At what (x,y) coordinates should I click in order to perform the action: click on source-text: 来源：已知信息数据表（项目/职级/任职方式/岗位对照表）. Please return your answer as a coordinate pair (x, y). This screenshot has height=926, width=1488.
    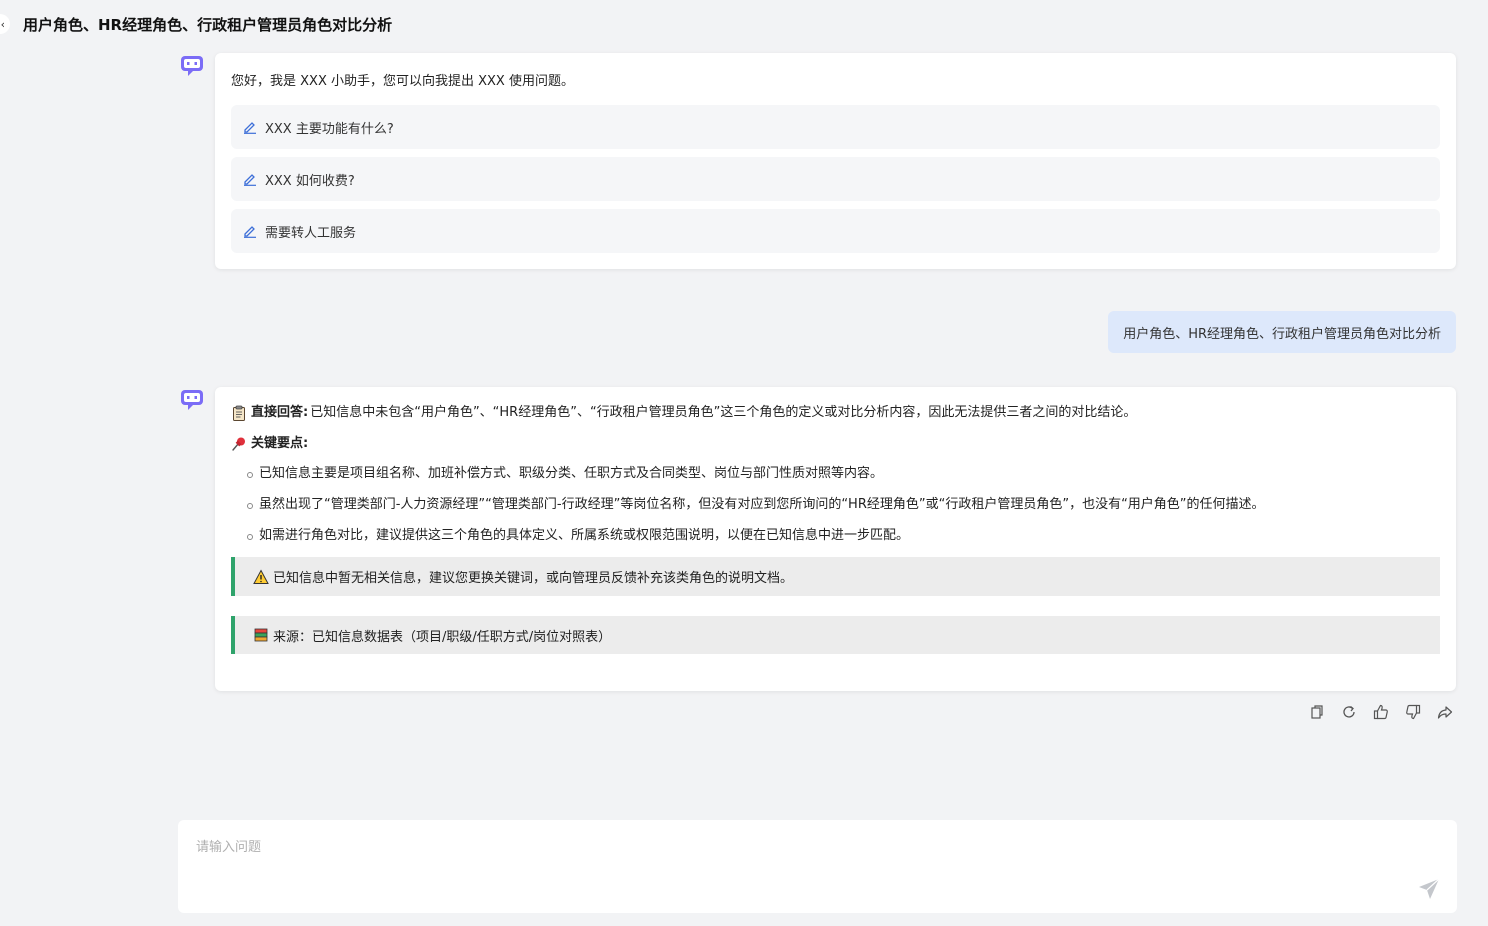
    Looking at the image, I should click on (442, 637).